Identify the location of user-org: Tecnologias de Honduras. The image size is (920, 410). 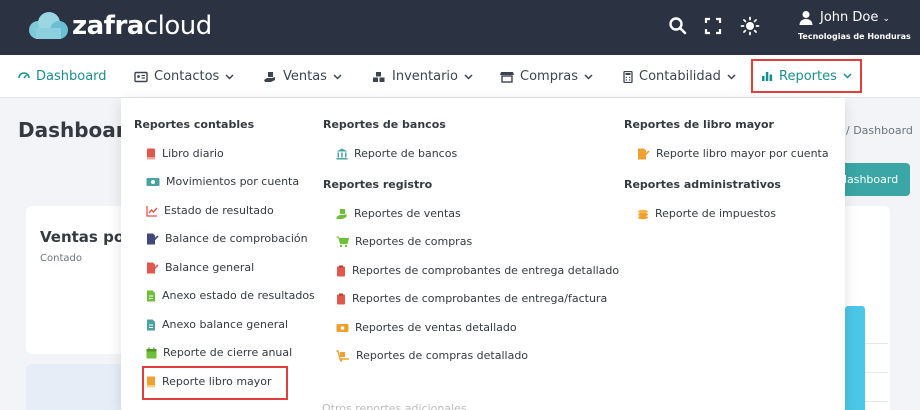
(854, 36).